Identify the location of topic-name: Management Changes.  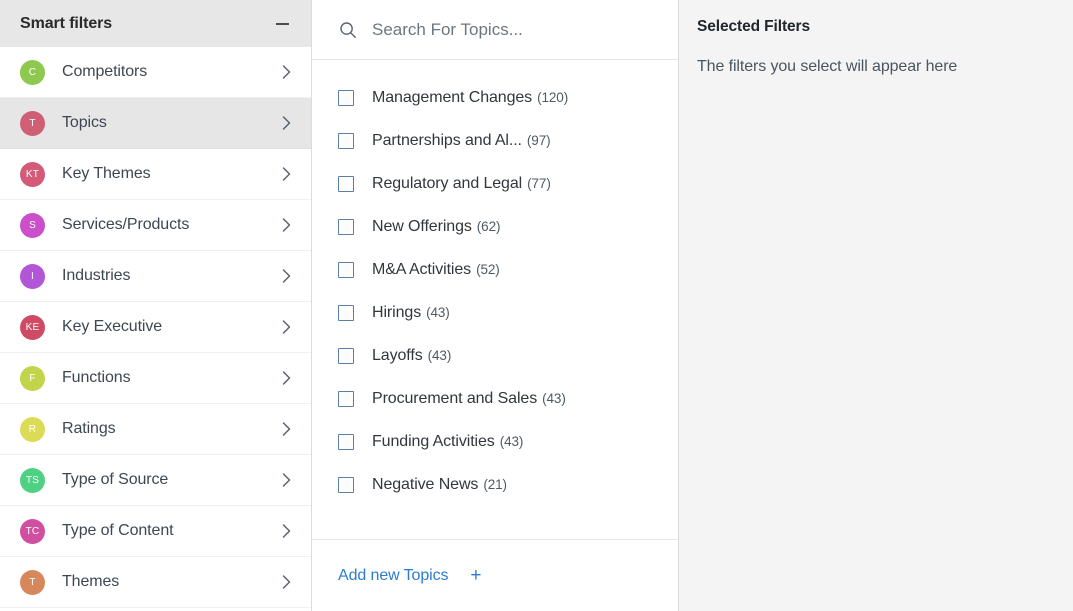
(452, 97).